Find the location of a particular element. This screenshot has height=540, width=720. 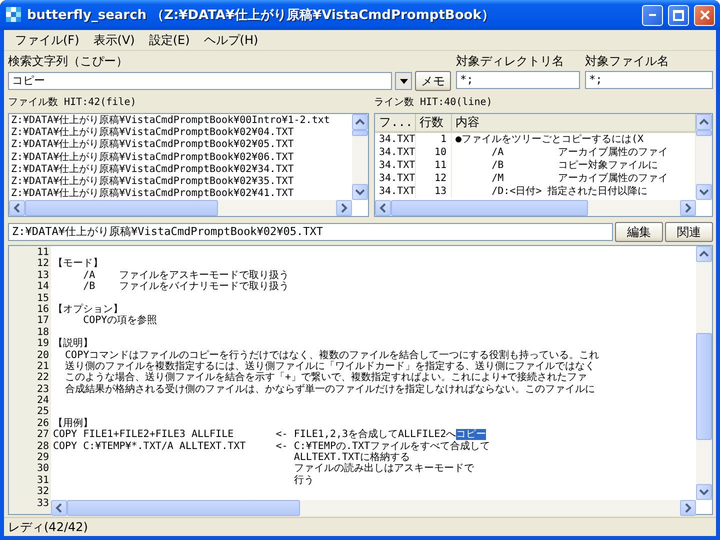

selected-text: コピー is located at coordinates (471, 434).